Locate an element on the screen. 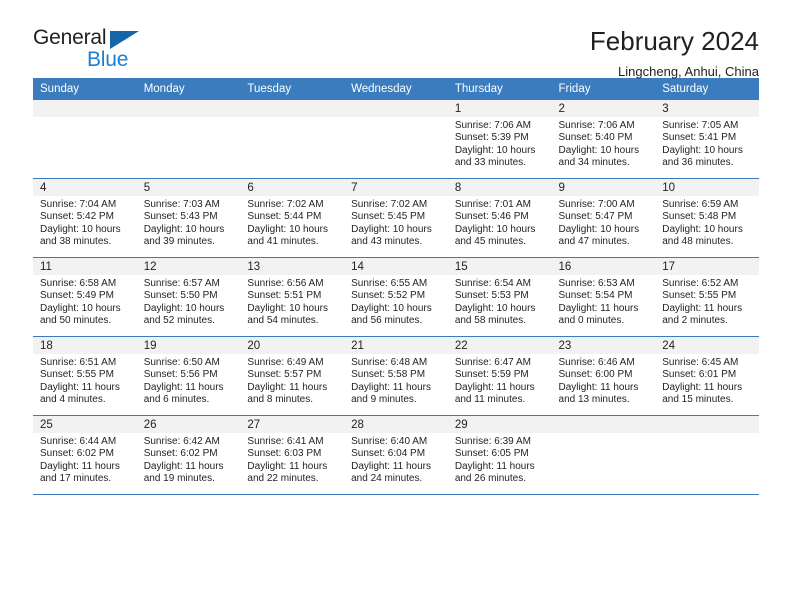 This screenshot has height=612, width=792. sunset-time: Sunset: 6:04 PM is located at coordinates (388, 454).